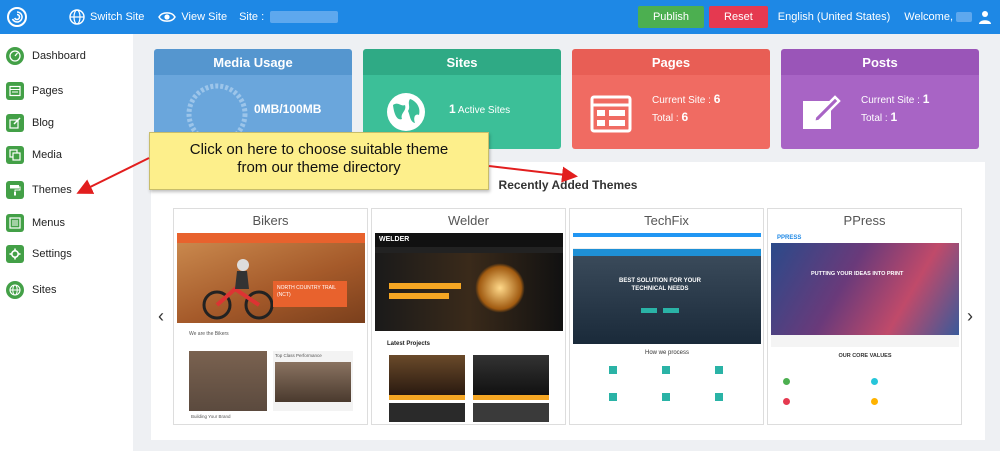  What do you see at coordinates (43, 123) in the screenshot?
I see `sidebar-item-label: Blog` at bounding box center [43, 123].